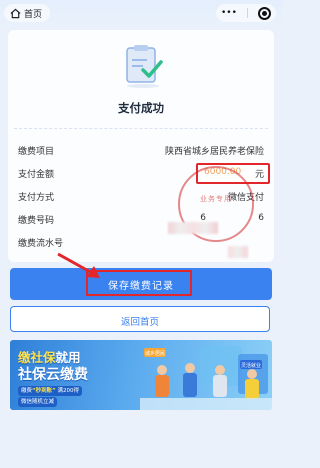 The height and width of the screenshot is (468, 320). I want to click on top-bar: 首页 •••, so click(141, 13).